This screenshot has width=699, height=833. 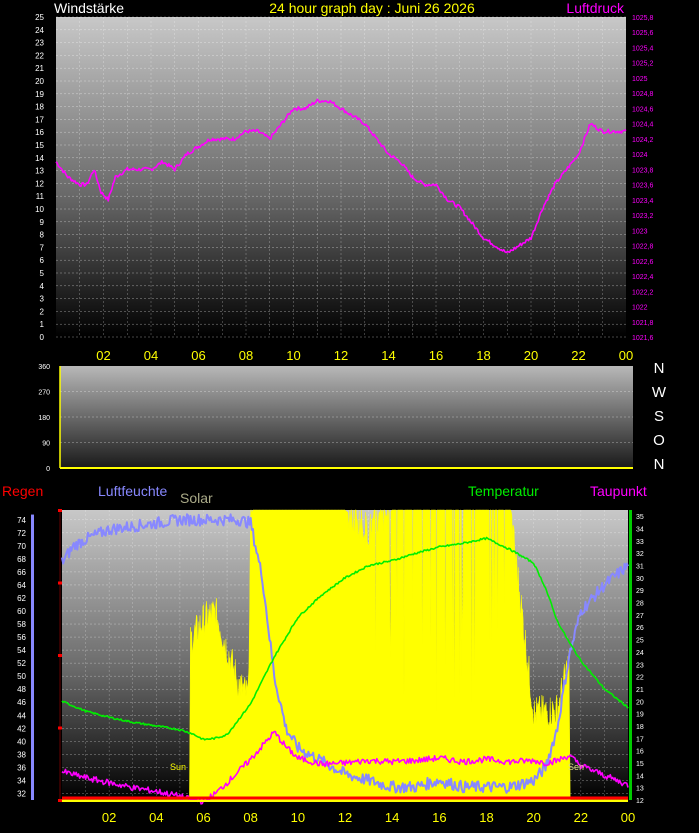 I want to click on compass-label: W, so click(x=659, y=392).